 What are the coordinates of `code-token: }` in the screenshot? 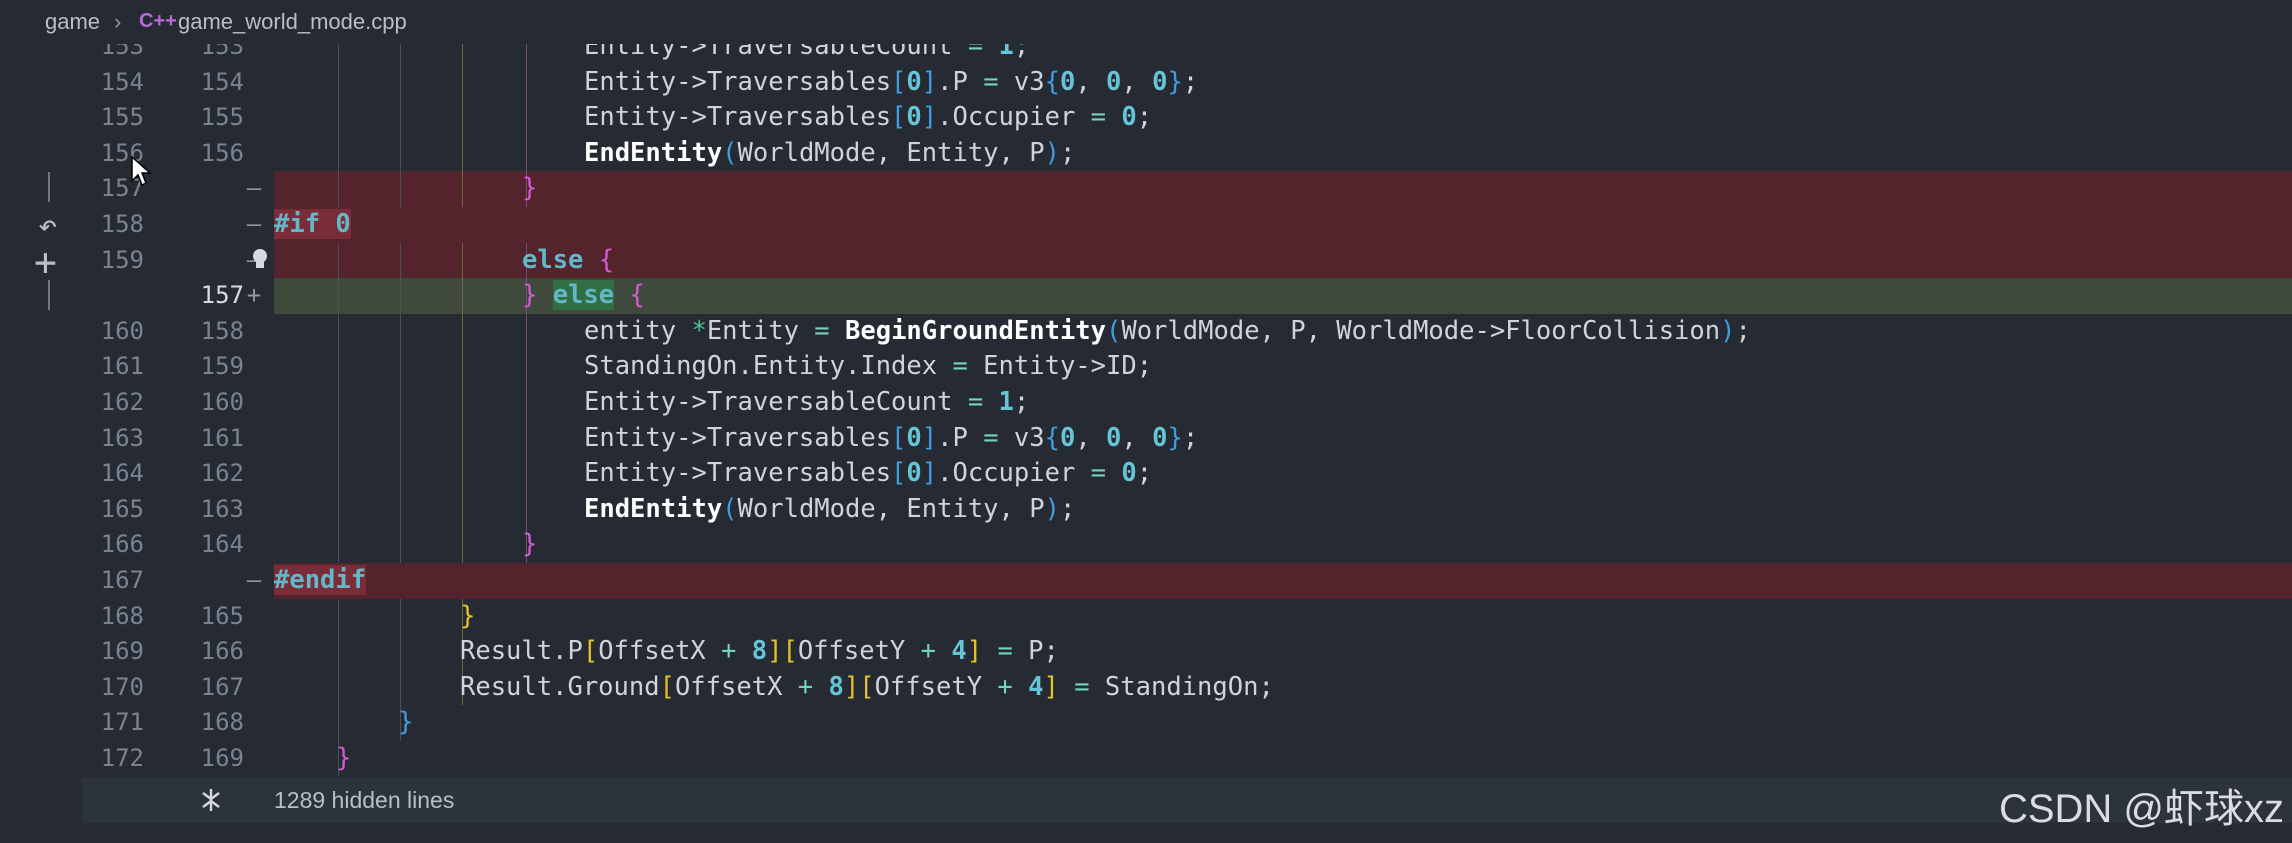 It's located at (1175, 81).